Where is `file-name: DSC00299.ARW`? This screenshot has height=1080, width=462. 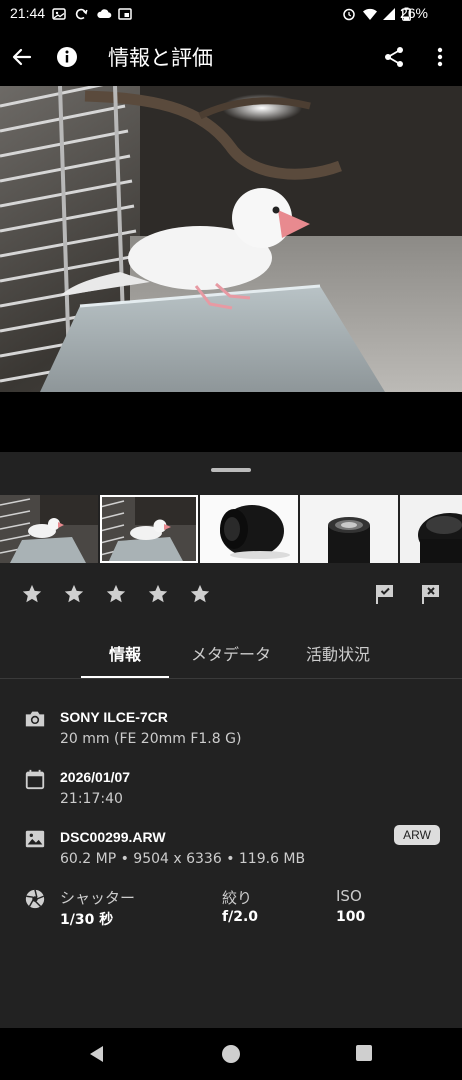
file-name: DSC00299.ARW is located at coordinates (113, 837).